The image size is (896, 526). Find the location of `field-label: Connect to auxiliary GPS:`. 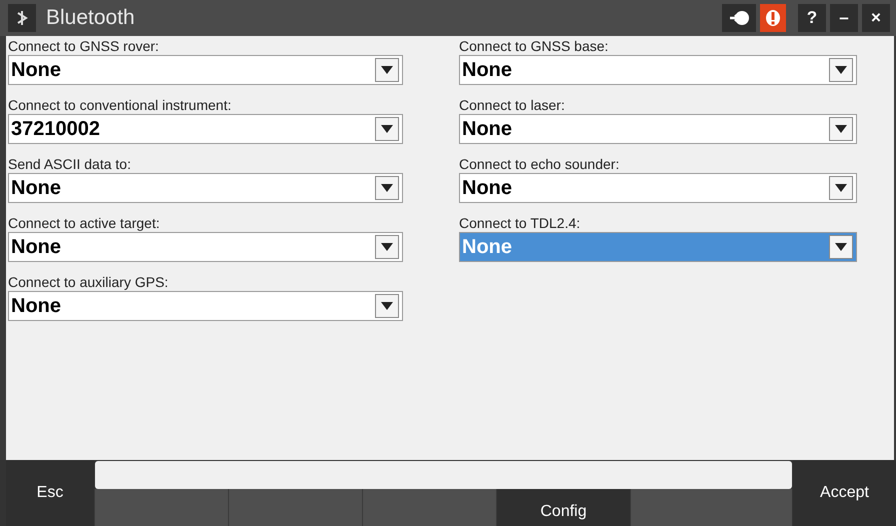

field-label: Connect to auxiliary GPS: is located at coordinates (89, 282).